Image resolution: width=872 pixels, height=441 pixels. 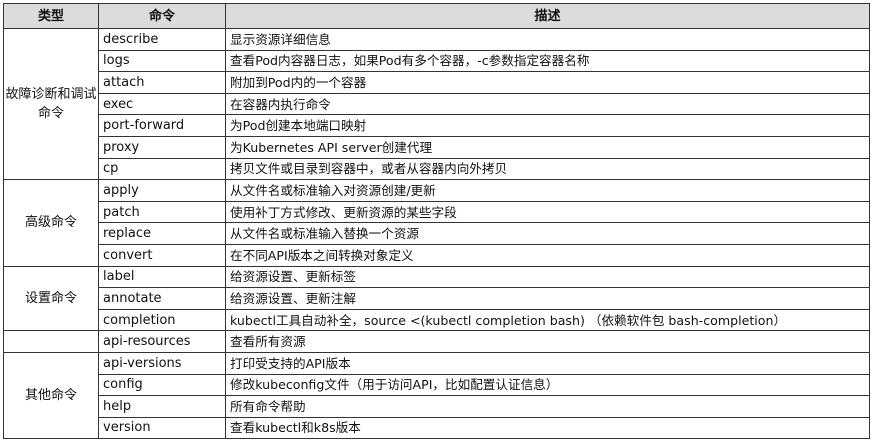 I want to click on description-cell: 在不同API版本之间转换对象定义, so click(x=547, y=255).